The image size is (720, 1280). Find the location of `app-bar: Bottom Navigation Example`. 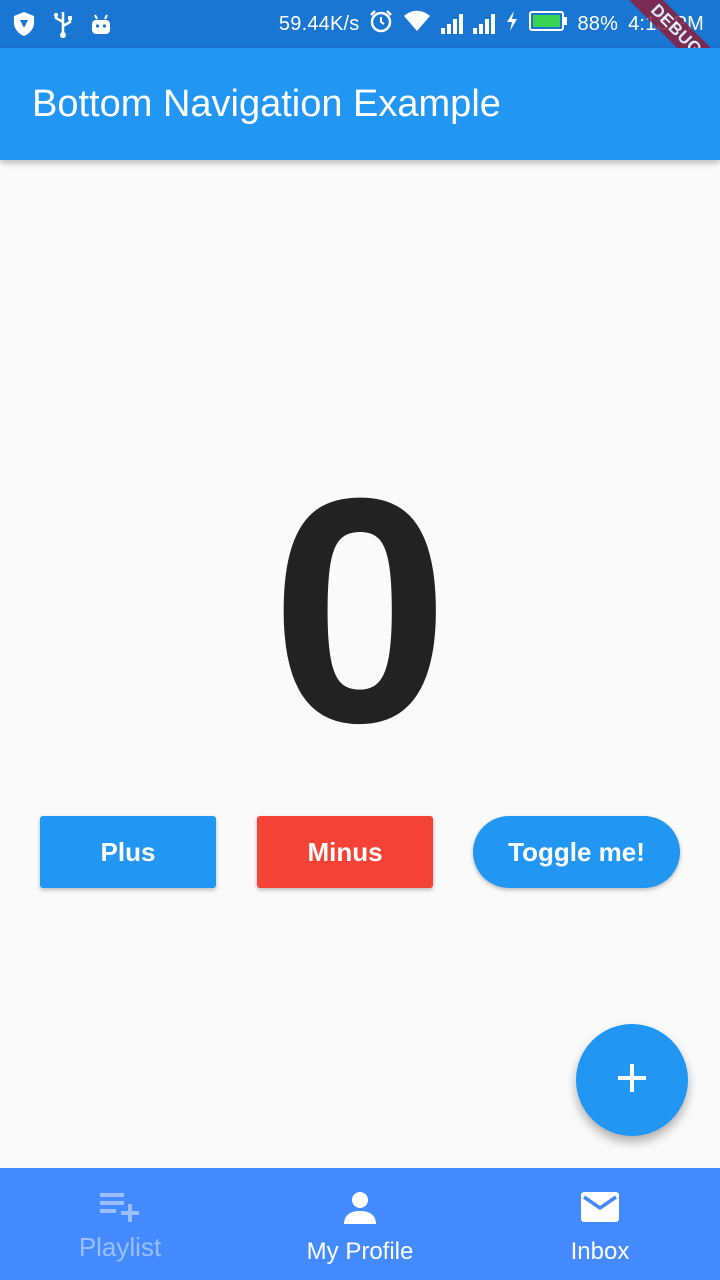

app-bar: Bottom Navigation Example is located at coordinates (360, 104).